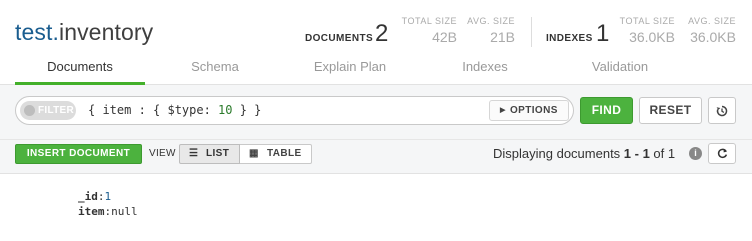 Image resolution: width=752 pixels, height=241 pixels. What do you see at coordinates (503, 110) in the screenshot?
I see `caret-right-icon: ▶` at bounding box center [503, 110].